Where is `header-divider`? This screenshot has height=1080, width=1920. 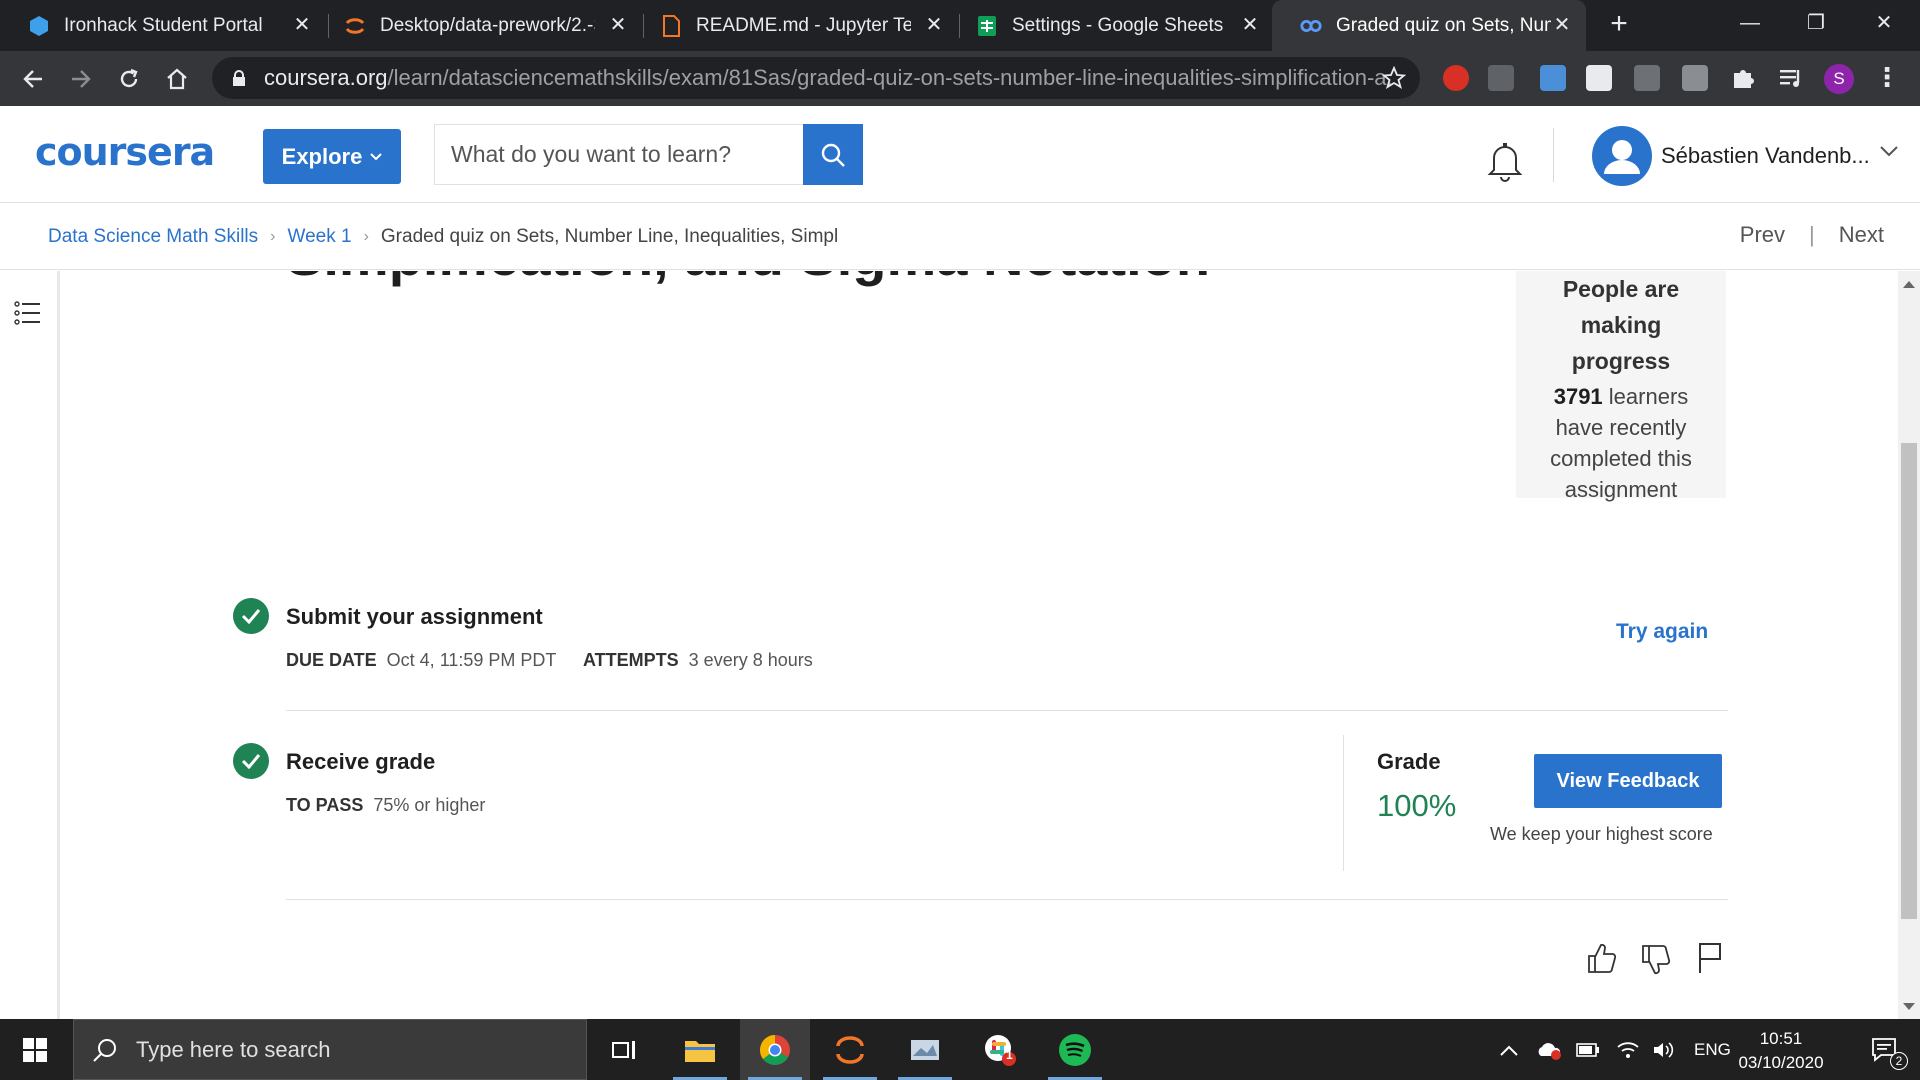
header-divider is located at coordinates (1553, 155).